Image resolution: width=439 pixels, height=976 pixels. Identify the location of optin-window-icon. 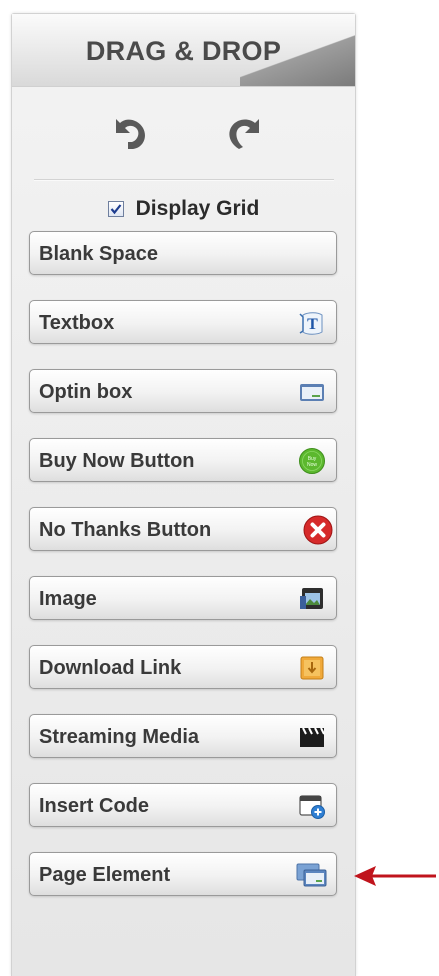
(312, 392).